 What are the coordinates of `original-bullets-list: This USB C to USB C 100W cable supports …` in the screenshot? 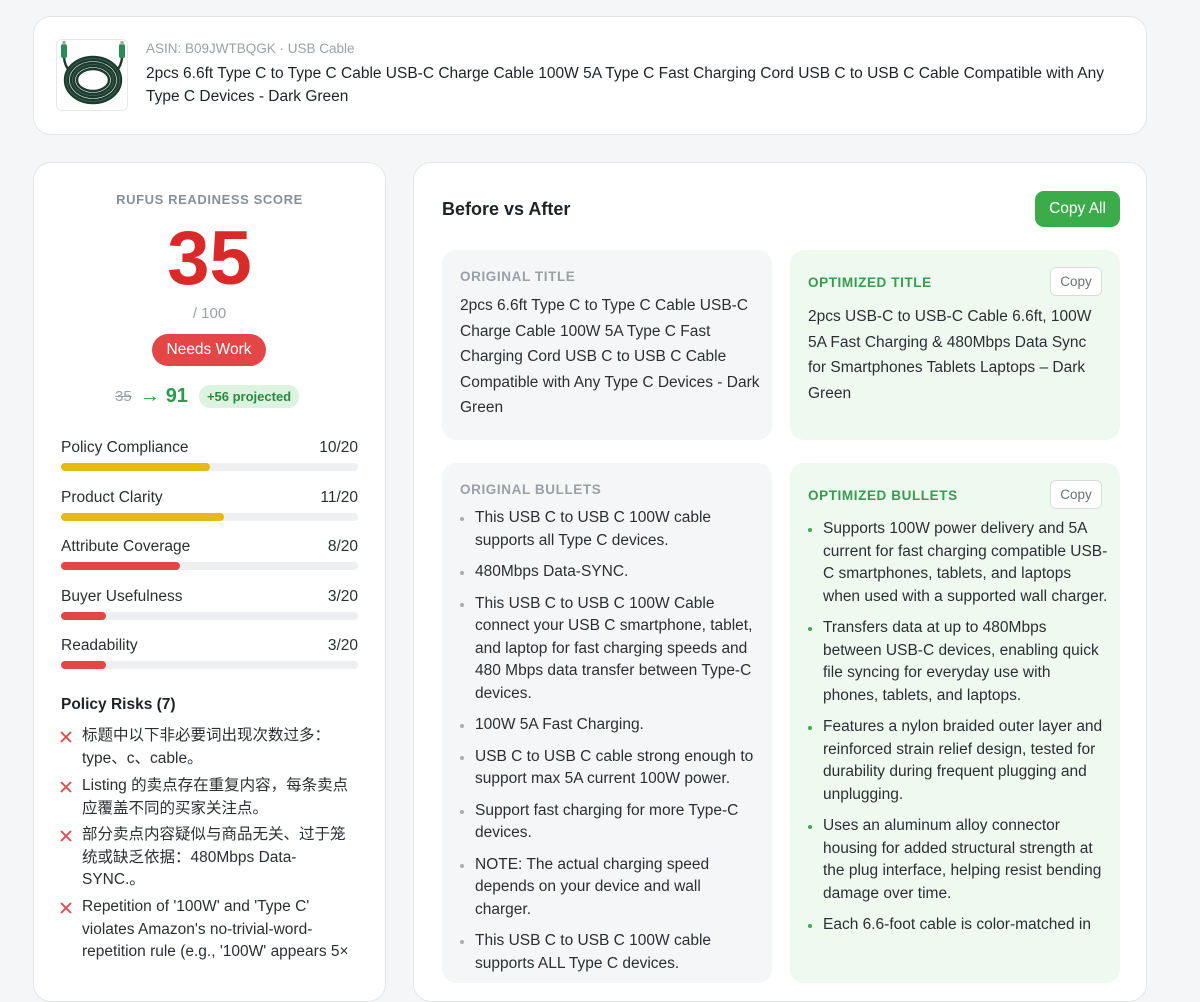 It's located at (610, 745).